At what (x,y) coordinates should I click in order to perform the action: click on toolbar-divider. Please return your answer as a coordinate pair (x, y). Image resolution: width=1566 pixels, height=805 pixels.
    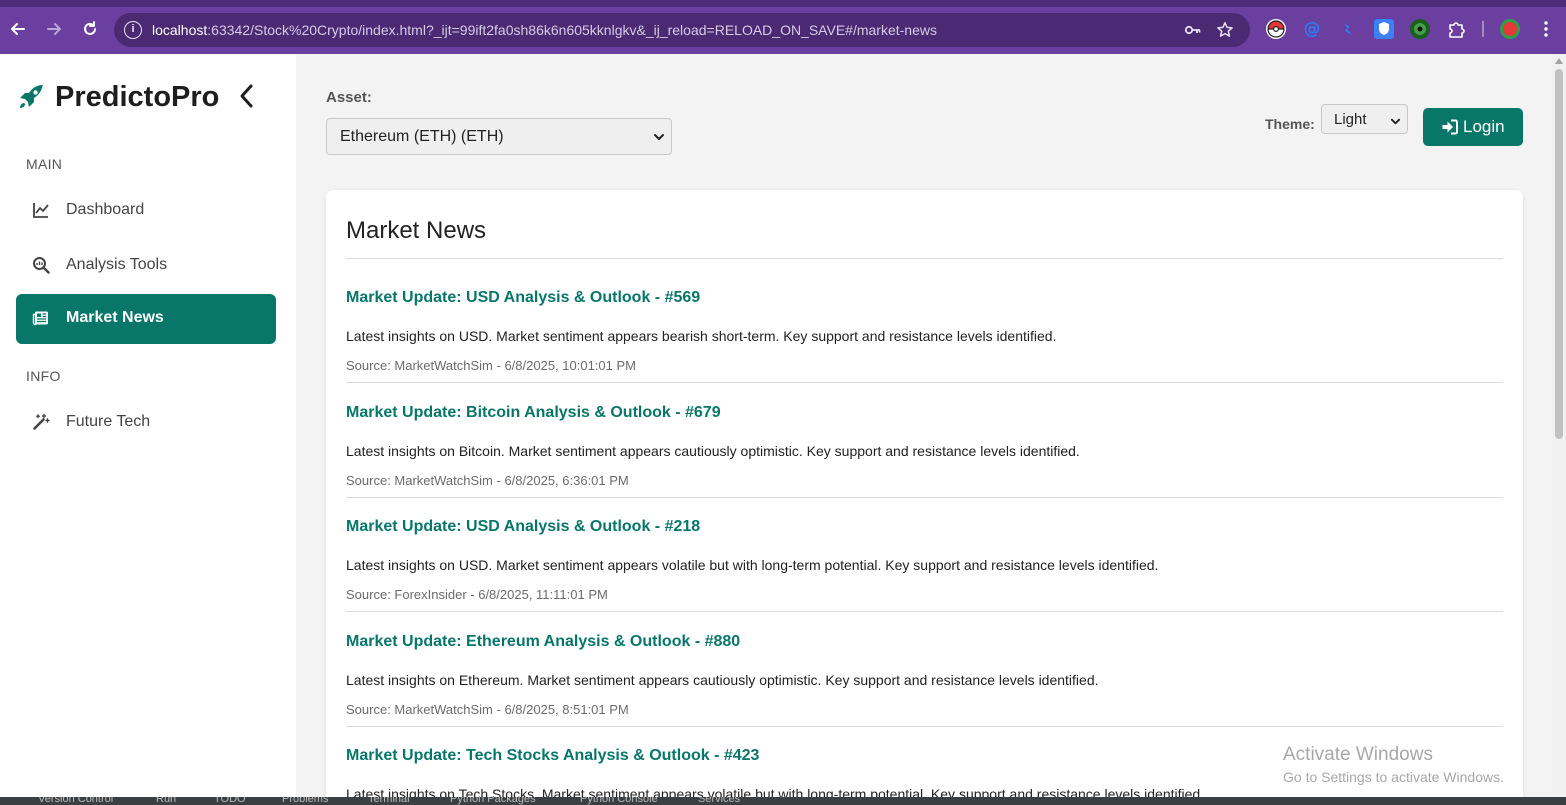
    Looking at the image, I should click on (1483, 29).